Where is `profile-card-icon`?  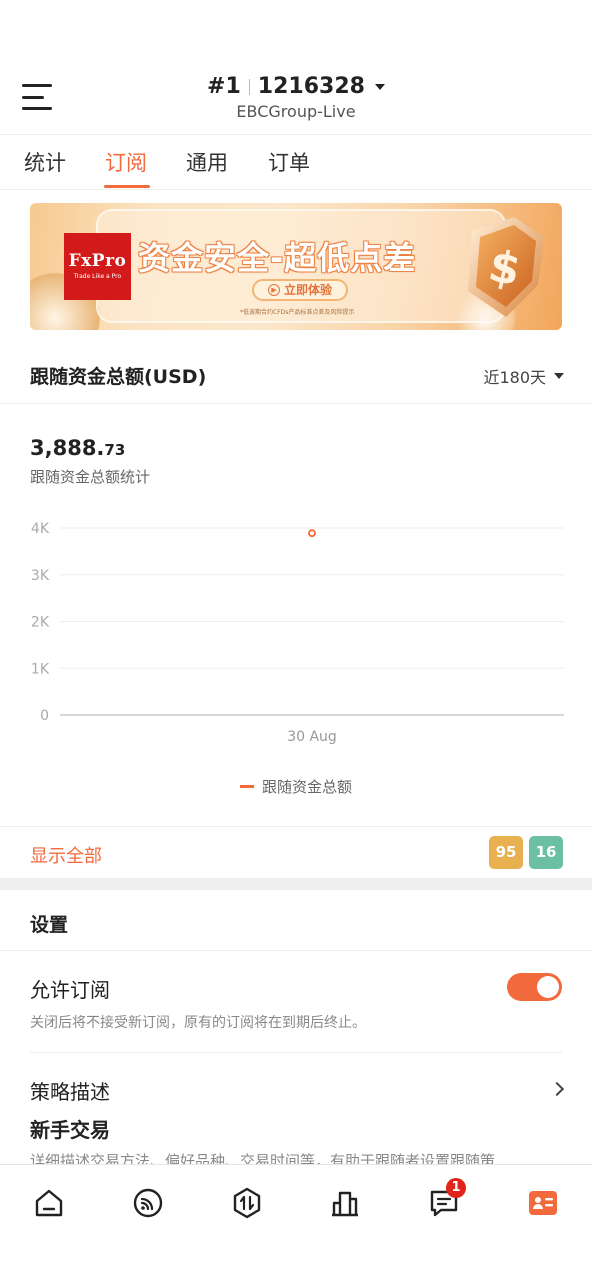
profile-card-icon is located at coordinates (543, 1203).